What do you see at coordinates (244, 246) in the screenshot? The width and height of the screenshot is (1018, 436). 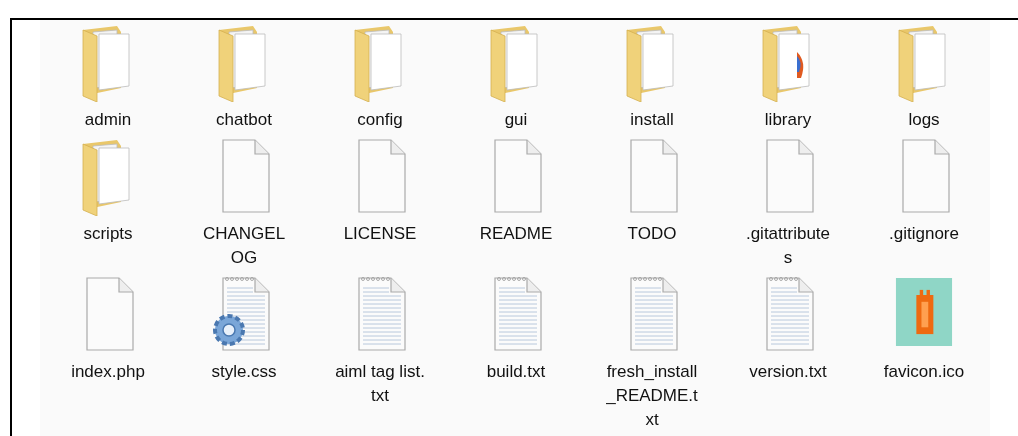 I see `file-name: CHANGELOG` at bounding box center [244, 246].